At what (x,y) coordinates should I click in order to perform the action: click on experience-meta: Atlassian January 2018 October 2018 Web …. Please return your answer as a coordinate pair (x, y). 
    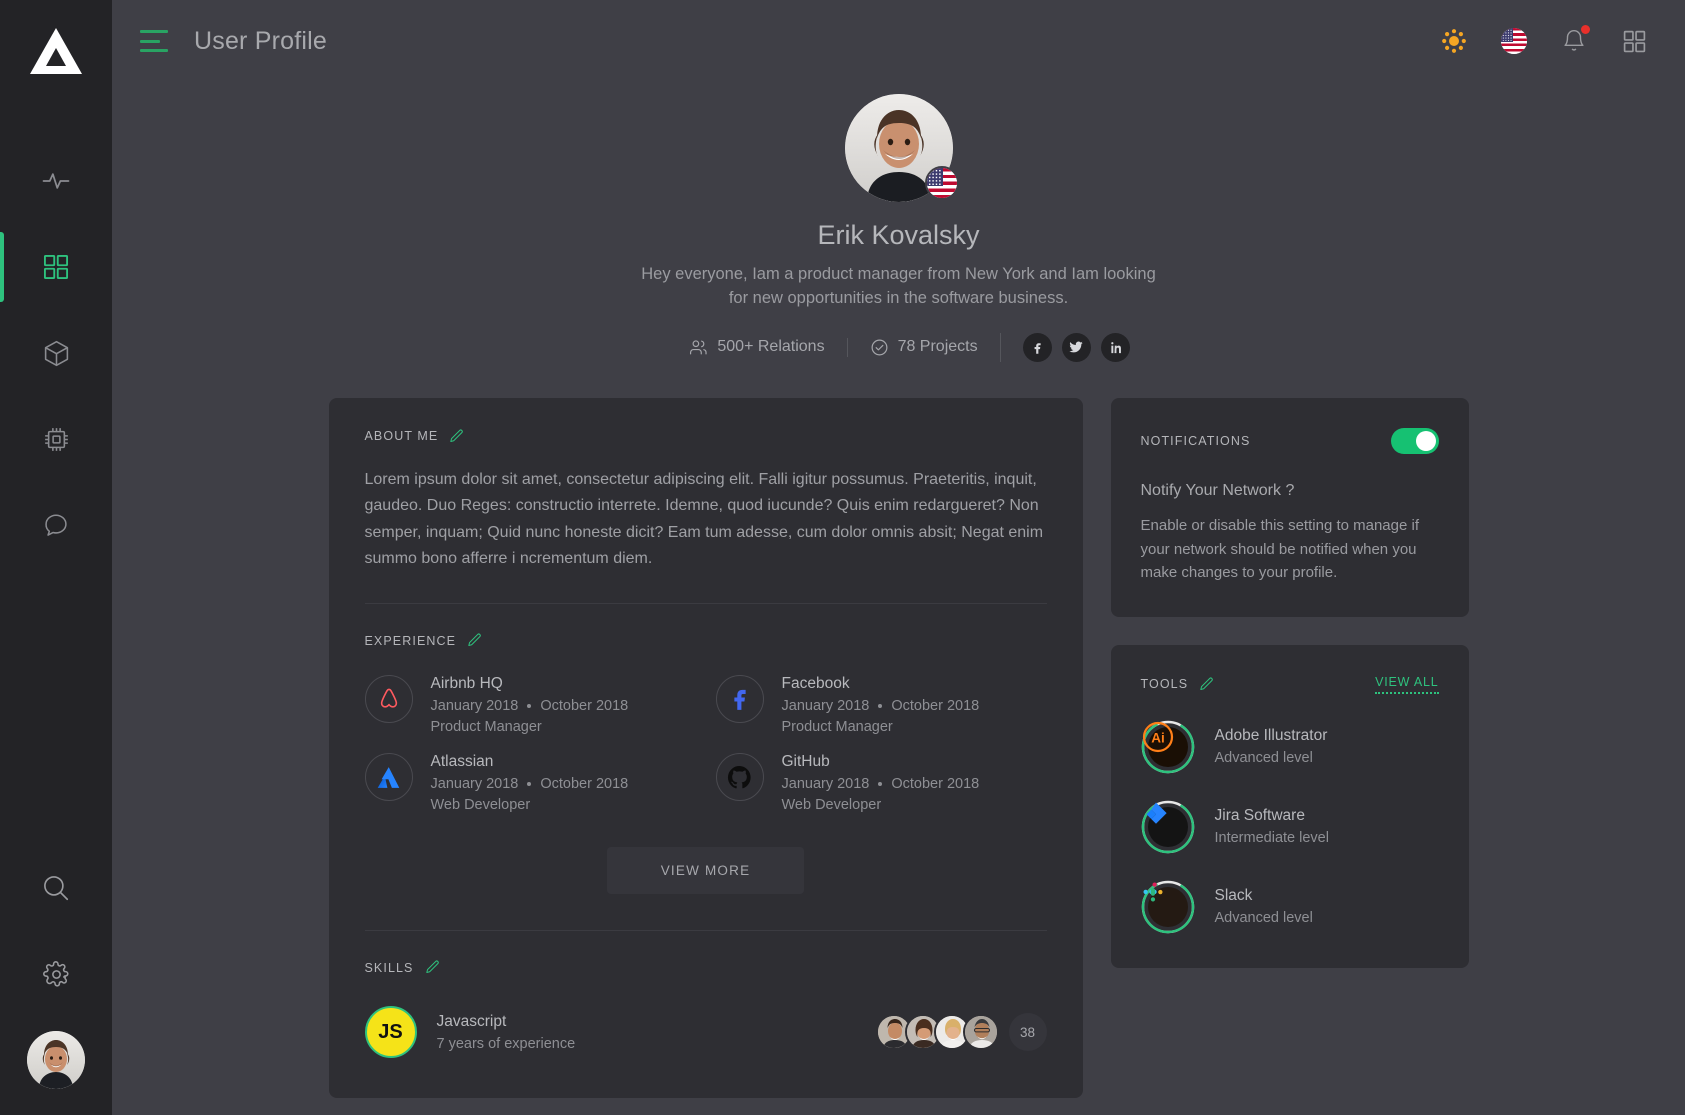
    Looking at the image, I should click on (530, 783).